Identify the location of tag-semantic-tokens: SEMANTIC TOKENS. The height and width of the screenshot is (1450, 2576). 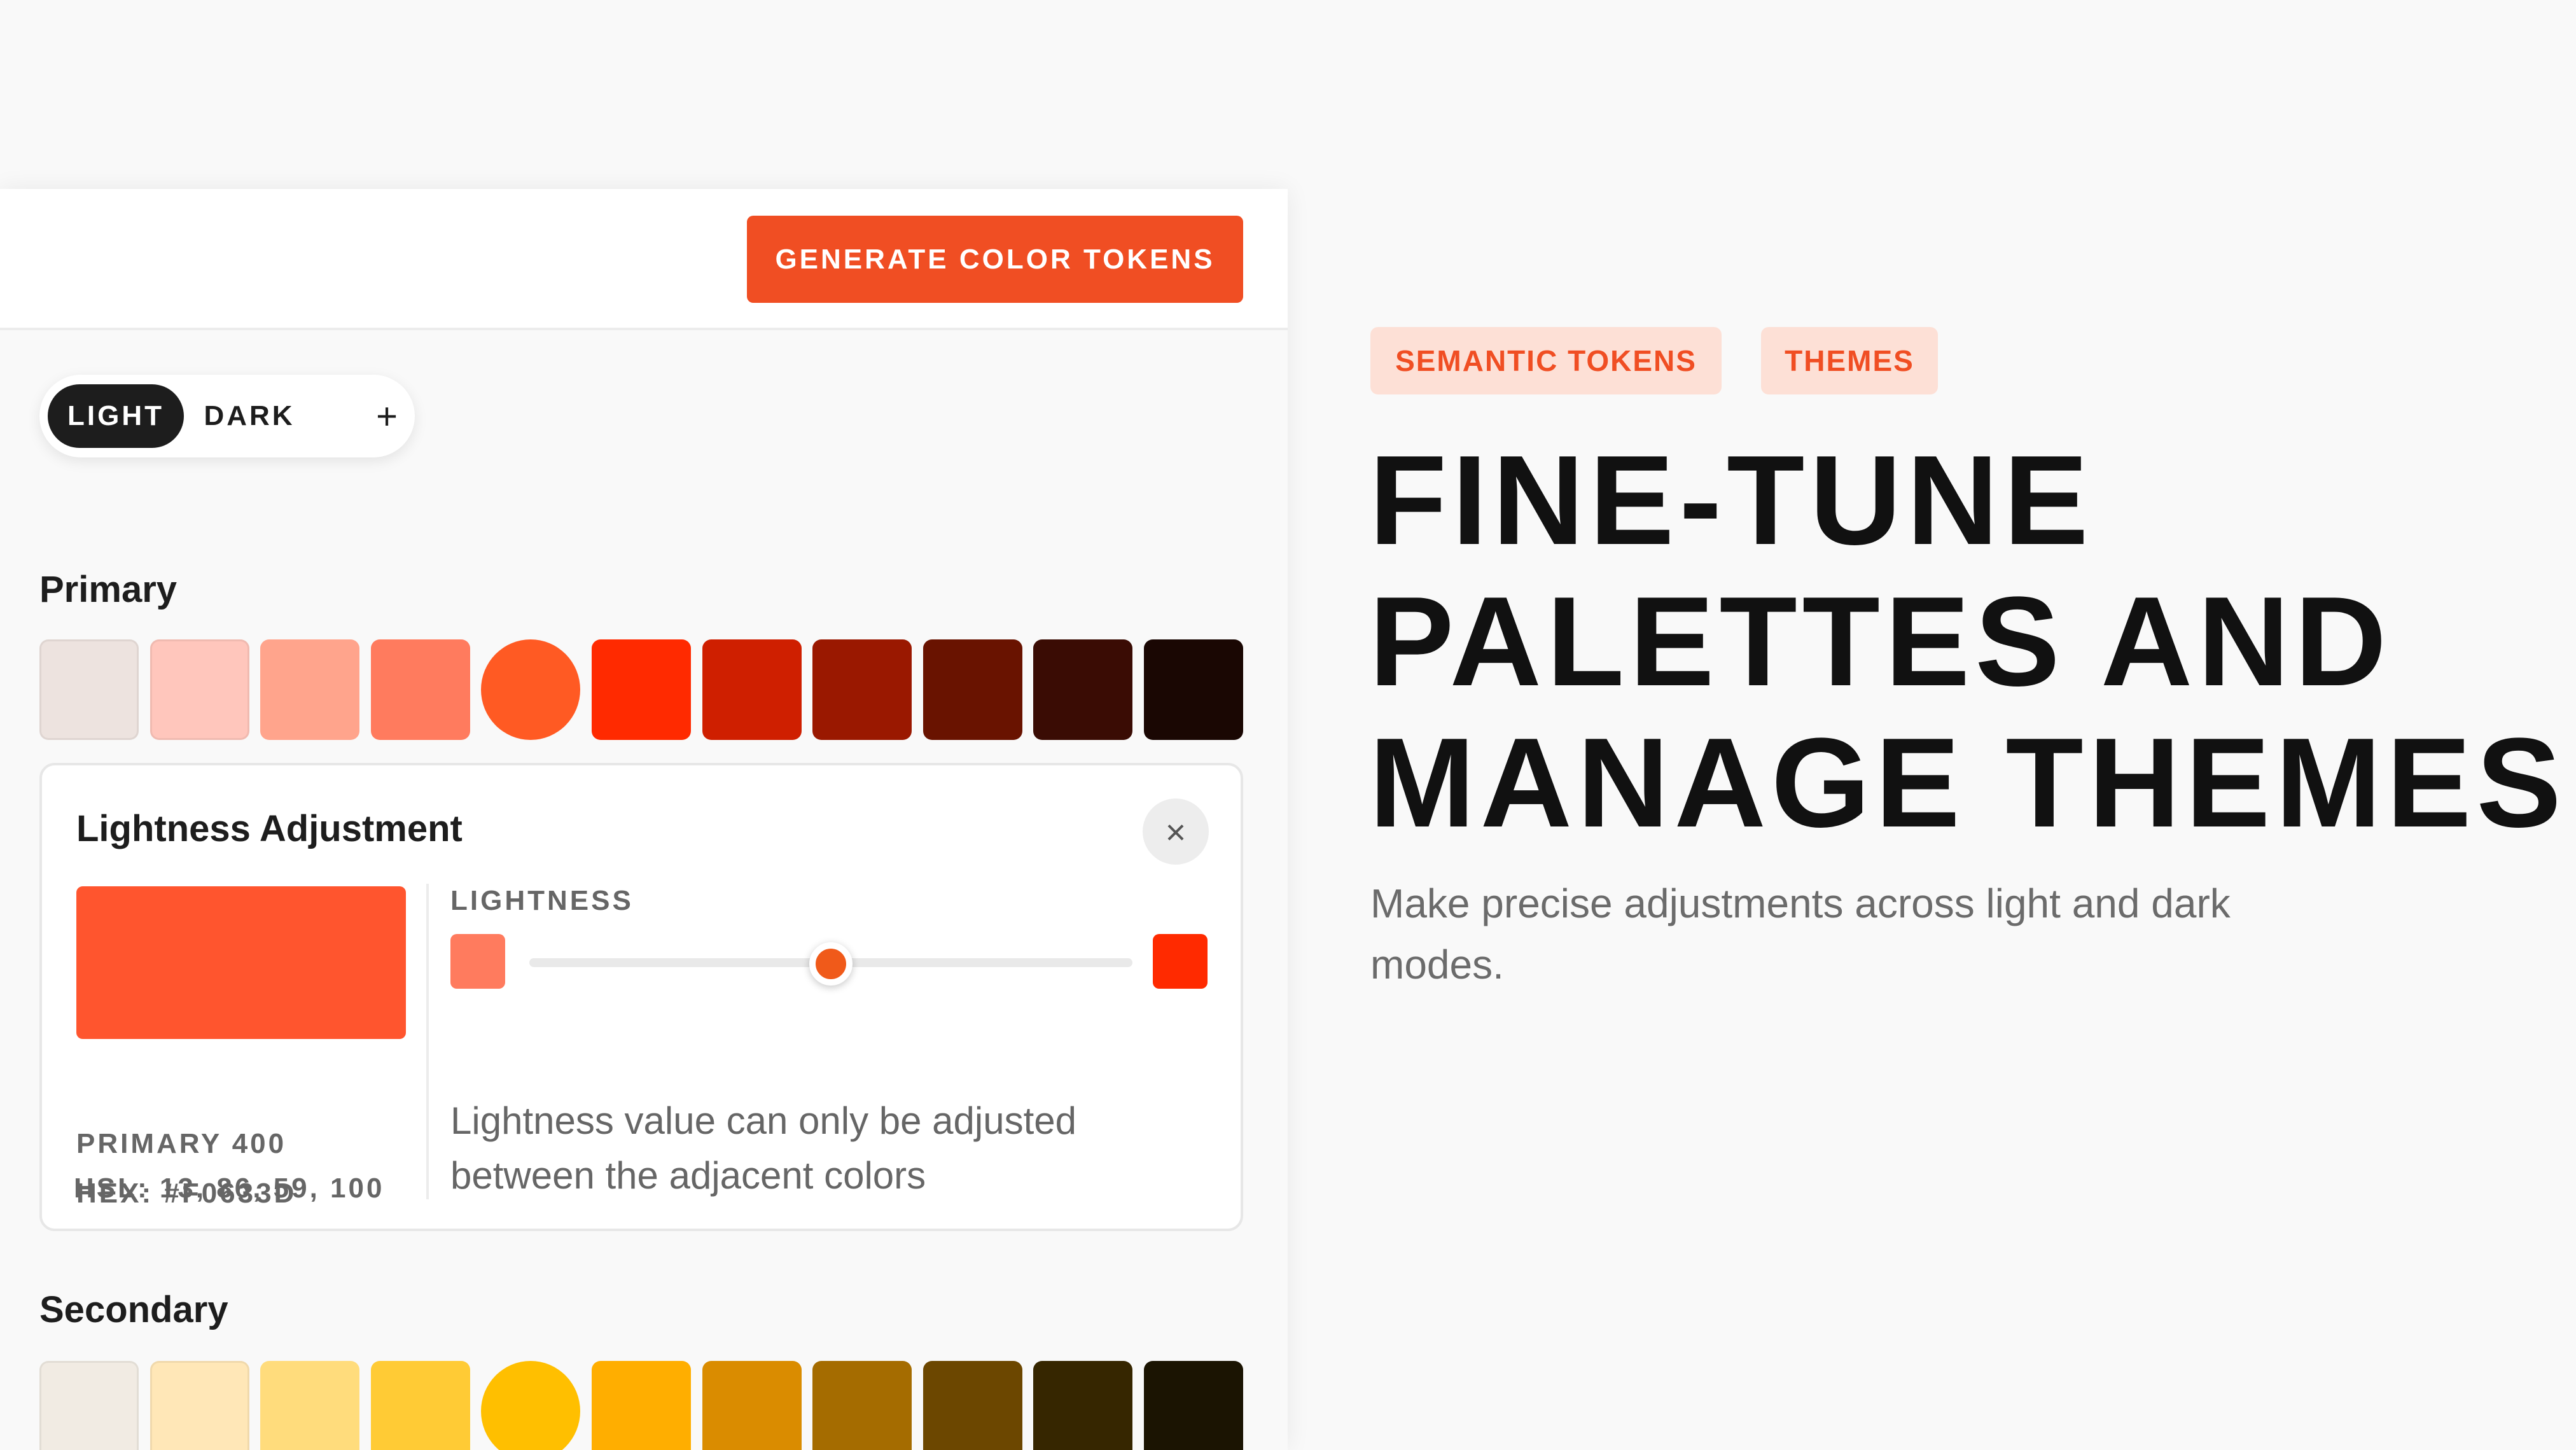
(1546, 361).